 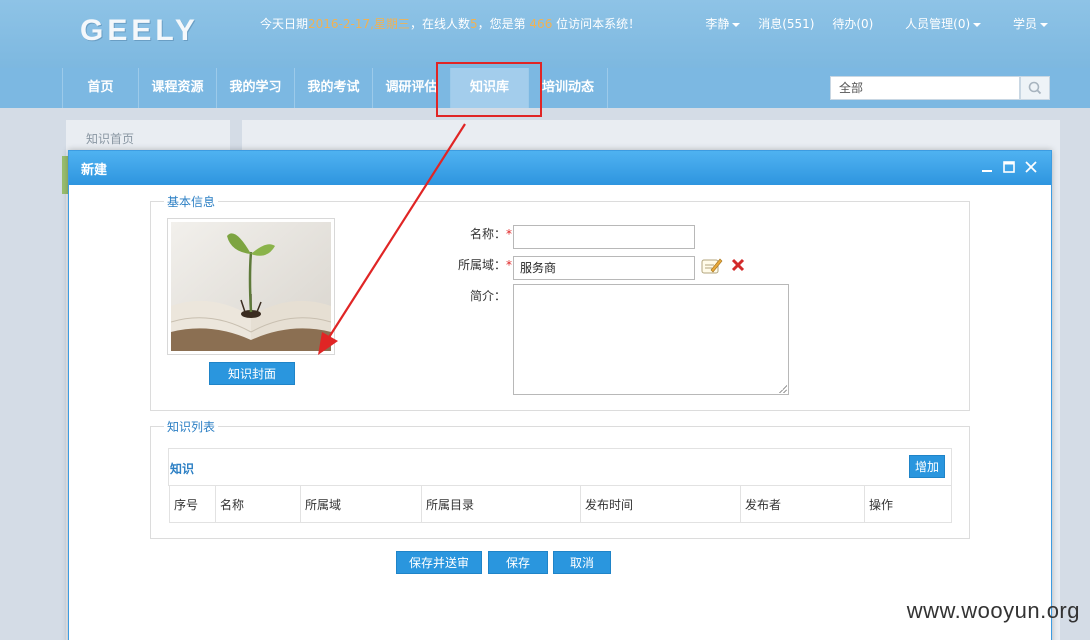 What do you see at coordinates (503, 24) in the screenshot?
I see `welcome-visitor-label: ，您是第` at bounding box center [503, 24].